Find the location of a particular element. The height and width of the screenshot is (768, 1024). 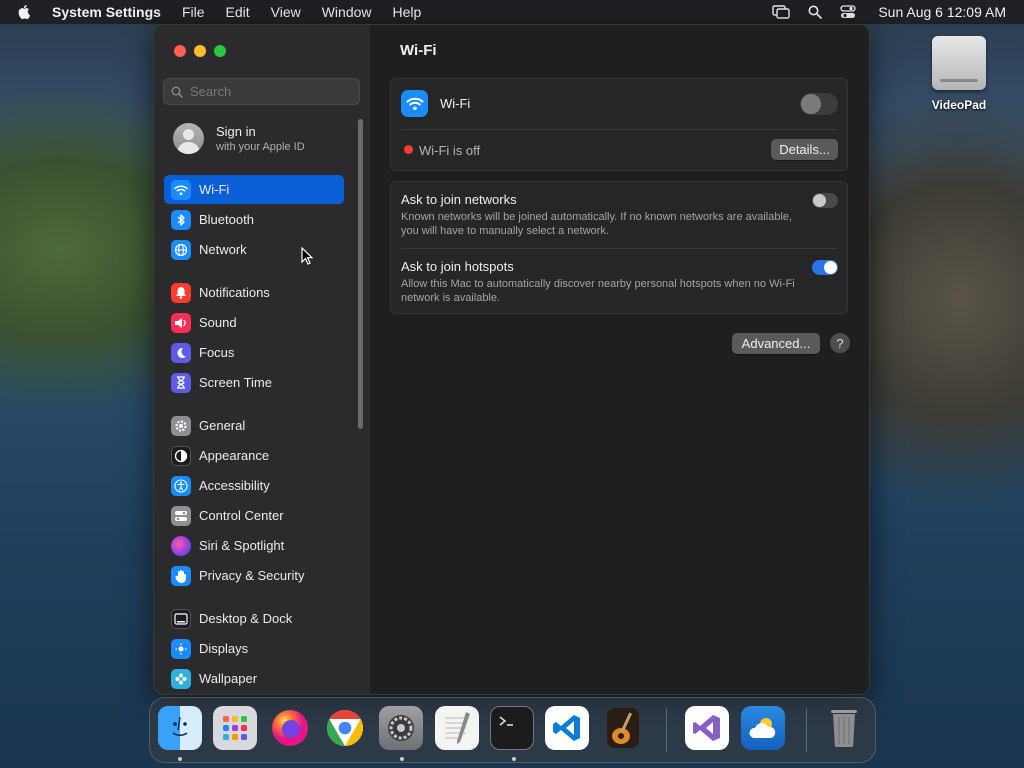

apple-icon is located at coordinates (25, 12).